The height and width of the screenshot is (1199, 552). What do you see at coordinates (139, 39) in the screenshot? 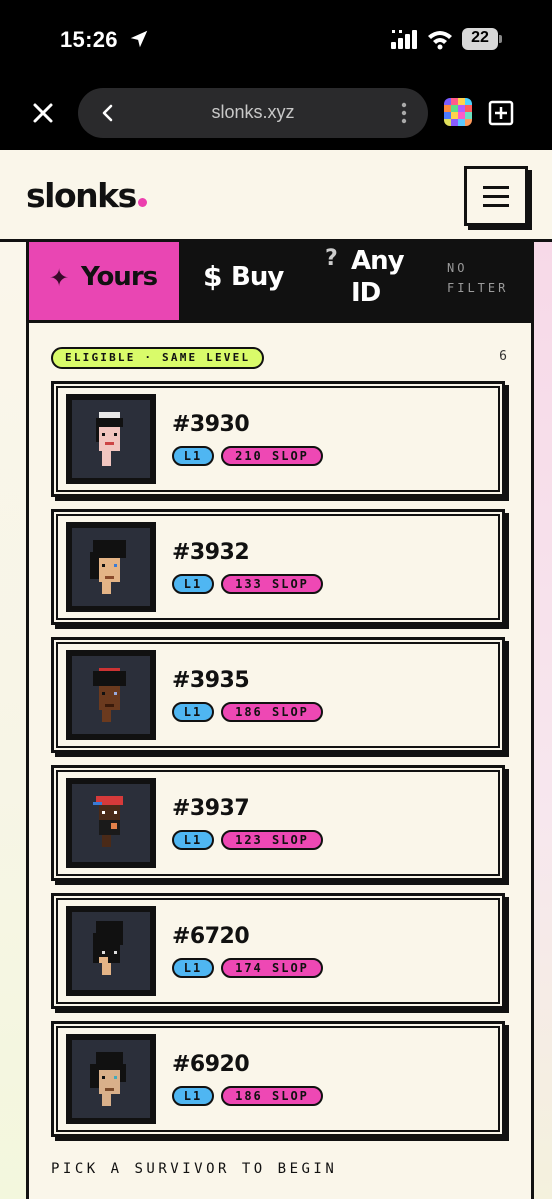
I see `location-arrow-icon` at bounding box center [139, 39].